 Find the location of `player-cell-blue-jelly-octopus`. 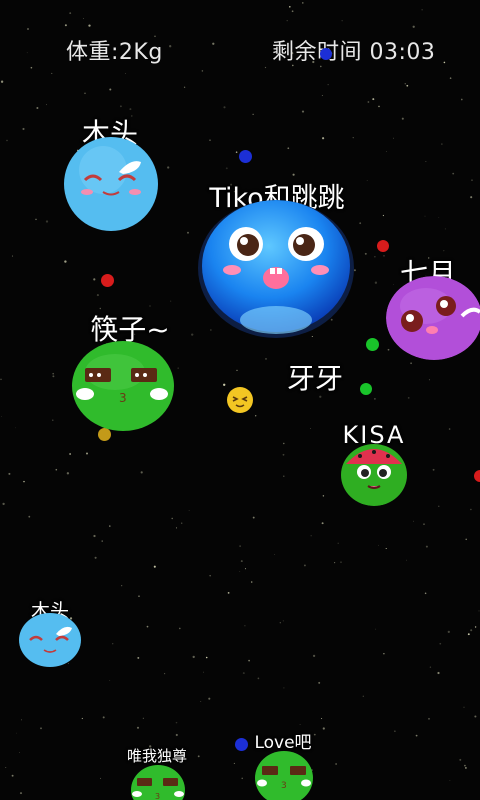

player-cell-blue-jelly-octopus is located at coordinates (276, 271).